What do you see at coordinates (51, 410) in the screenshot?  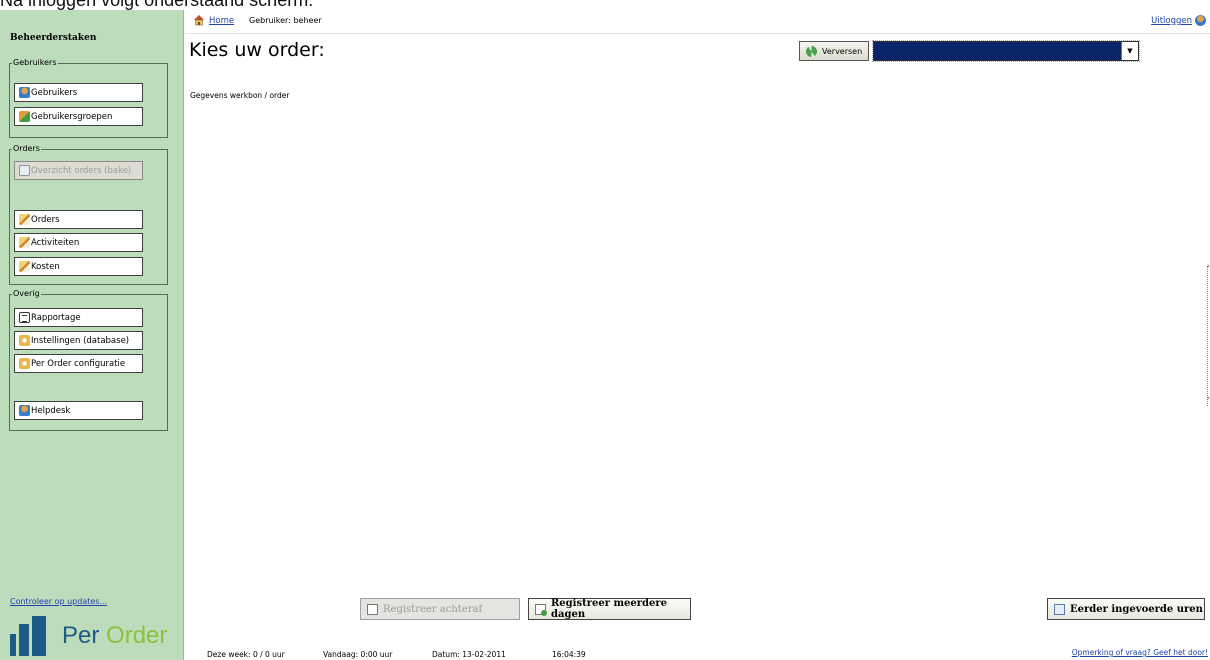 I see `sidebar-item-label: Helpdesk` at bounding box center [51, 410].